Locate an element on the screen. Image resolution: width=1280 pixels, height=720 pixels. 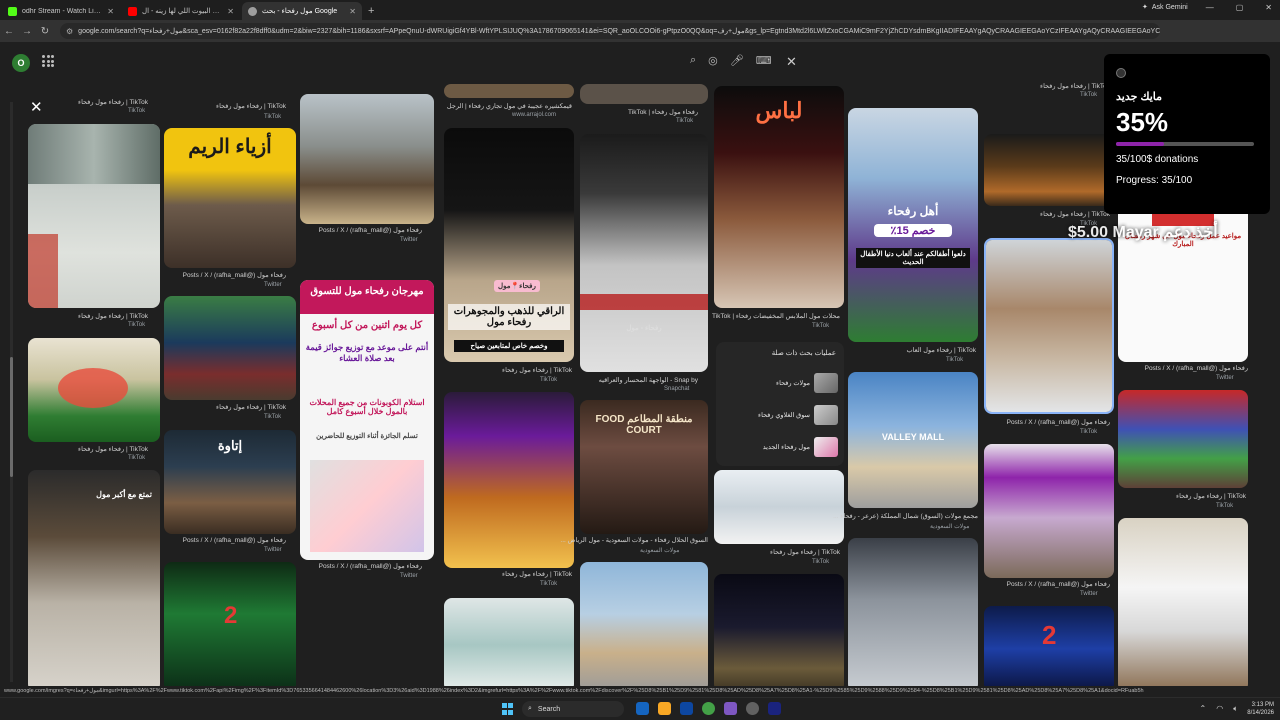
keyboard-icon: ⌨ is located at coordinates (764, 60).